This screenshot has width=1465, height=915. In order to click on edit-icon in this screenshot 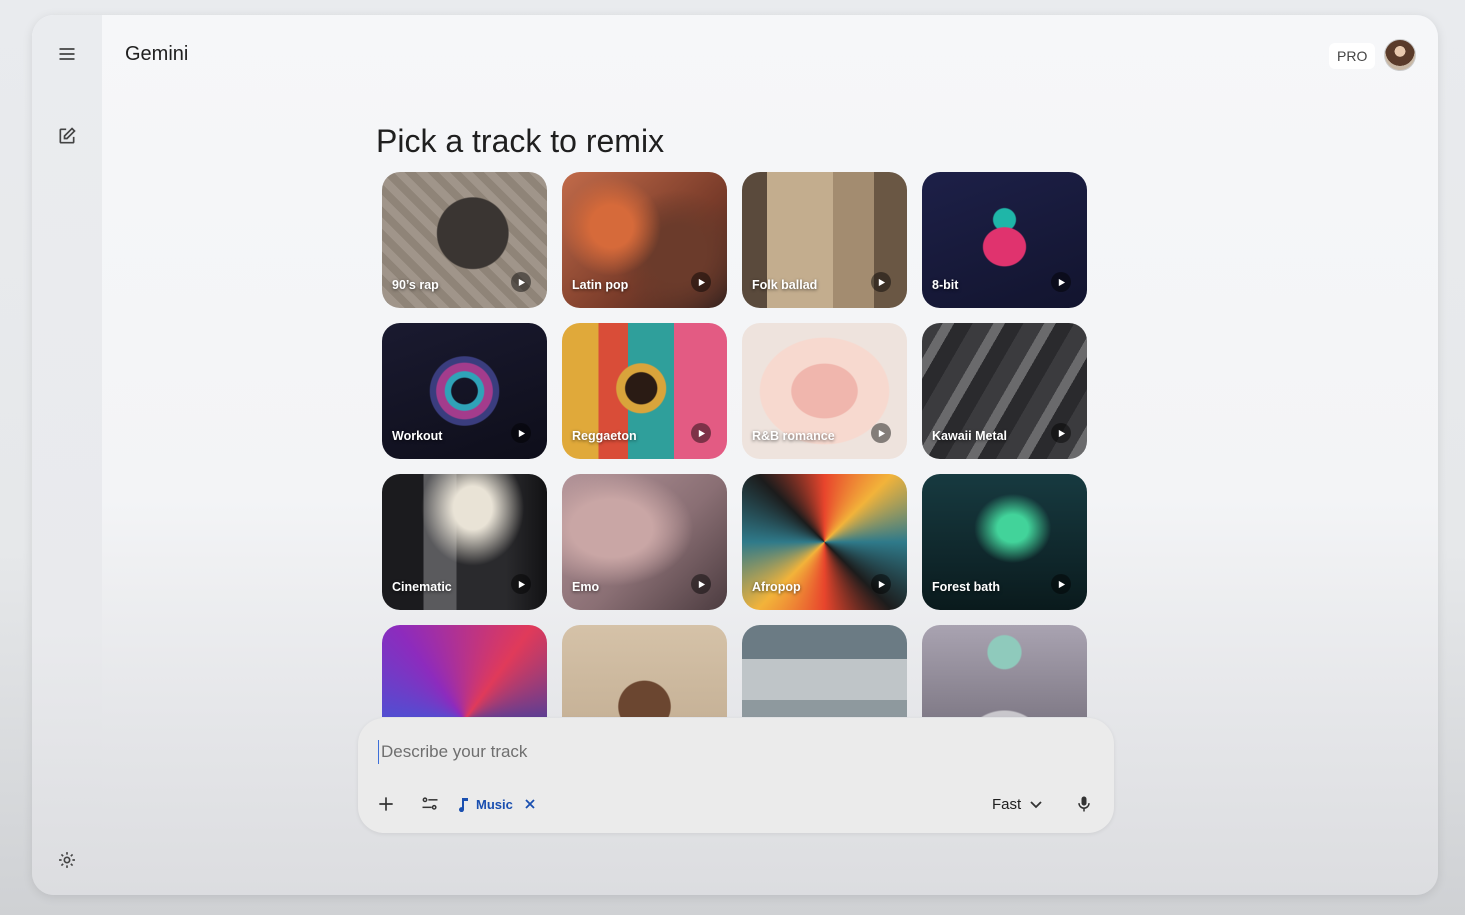, I will do `click(67, 135)`.